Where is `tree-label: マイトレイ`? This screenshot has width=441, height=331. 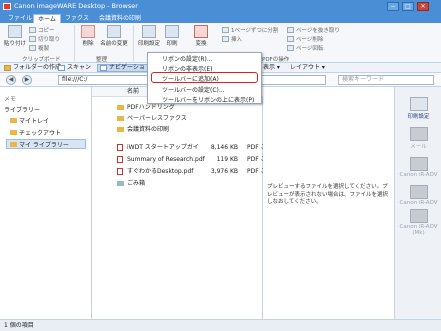 tree-label: マイトレイ is located at coordinates (34, 121).